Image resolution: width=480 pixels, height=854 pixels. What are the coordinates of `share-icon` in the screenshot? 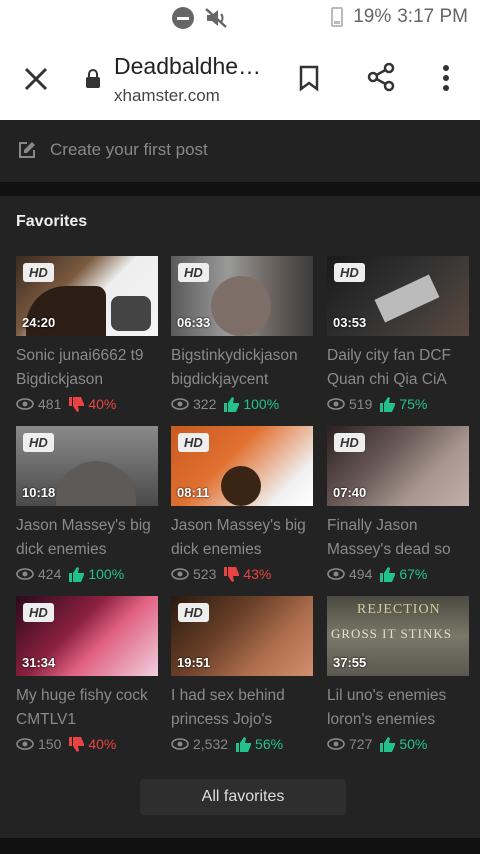 It's located at (381, 77).